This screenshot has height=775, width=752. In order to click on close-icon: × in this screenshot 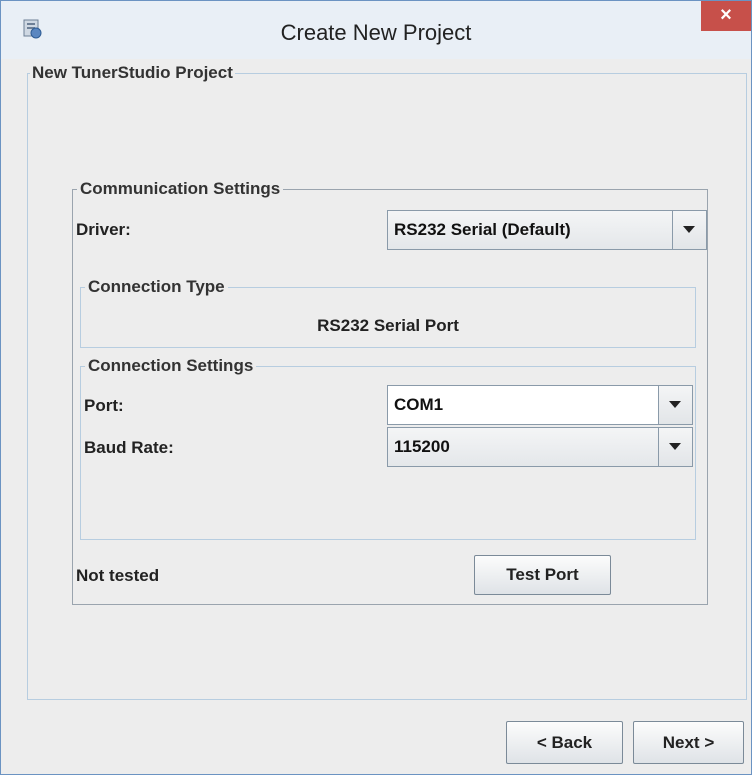, I will do `click(726, 15)`.